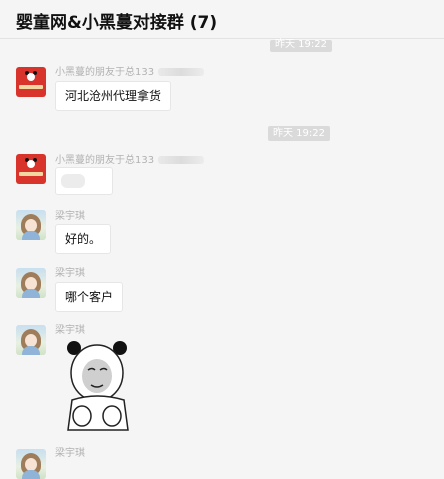  I want to click on message-bubble: 好的。, so click(83, 239).